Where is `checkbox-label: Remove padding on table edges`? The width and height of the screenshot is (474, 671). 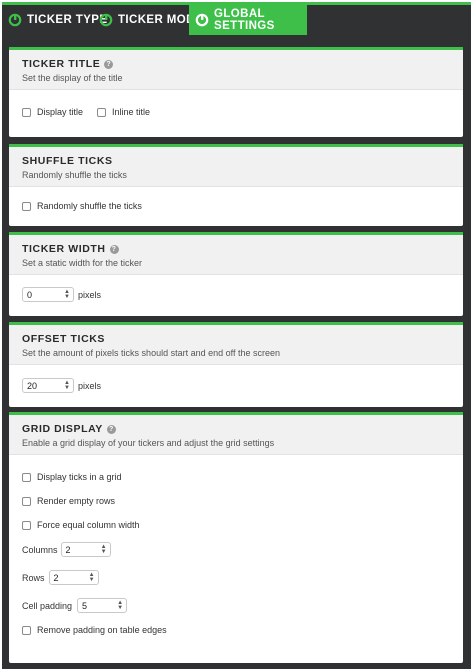 checkbox-label: Remove padding on table edges is located at coordinates (102, 630).